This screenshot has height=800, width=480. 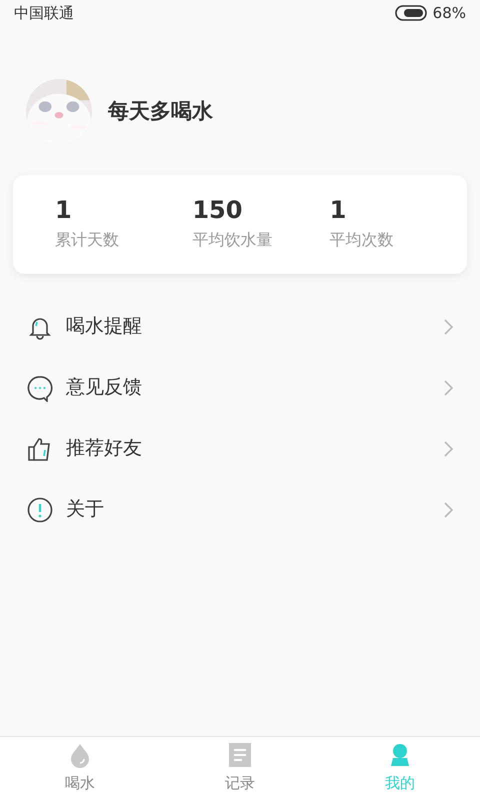 What do you see at coordinates (87, 239) in the screenshot?
I see `stat-label: 累计天数` at bounding box center [87, 239].